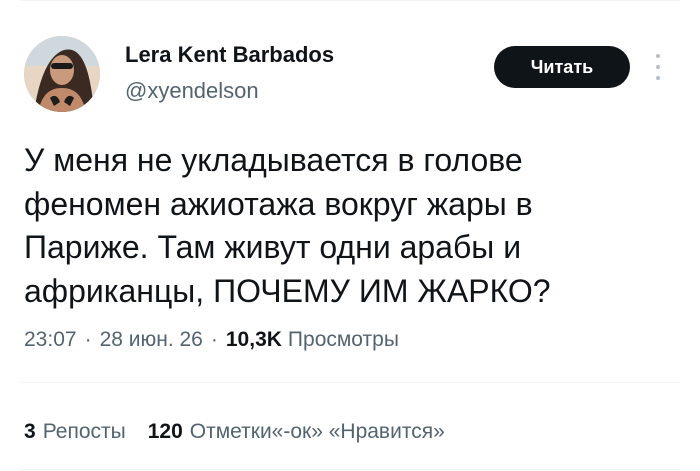  I want to click on author-display-name: Lera Kent Barbados, so click(229, 55).